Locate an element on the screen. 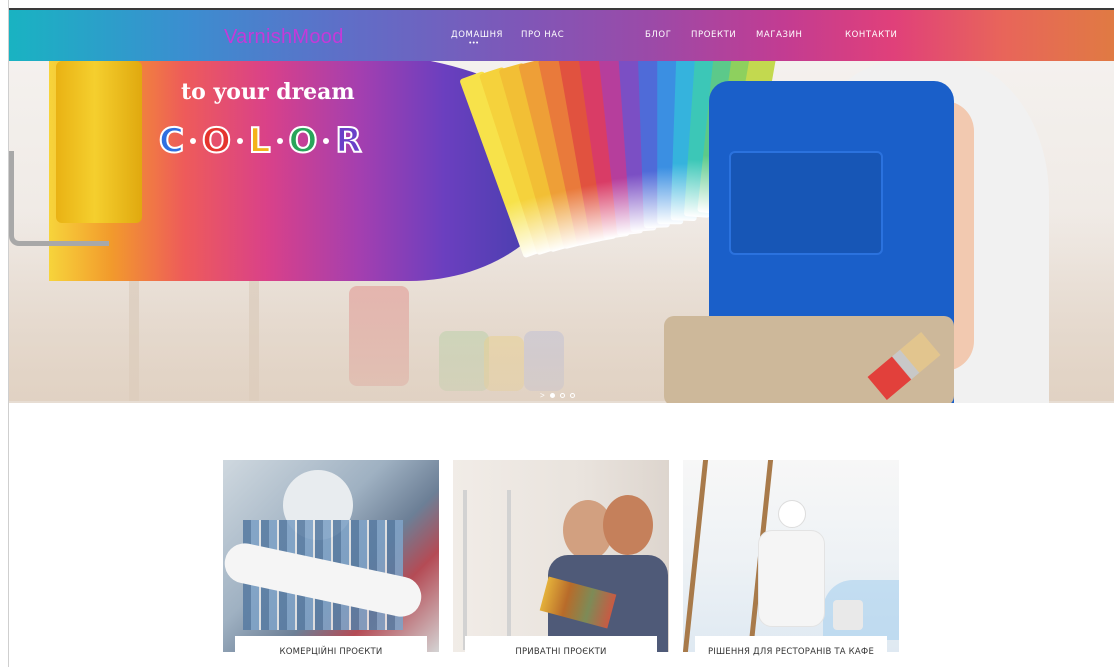  nav-item-about: ПРО НАС is located at coordinates (542, 35).